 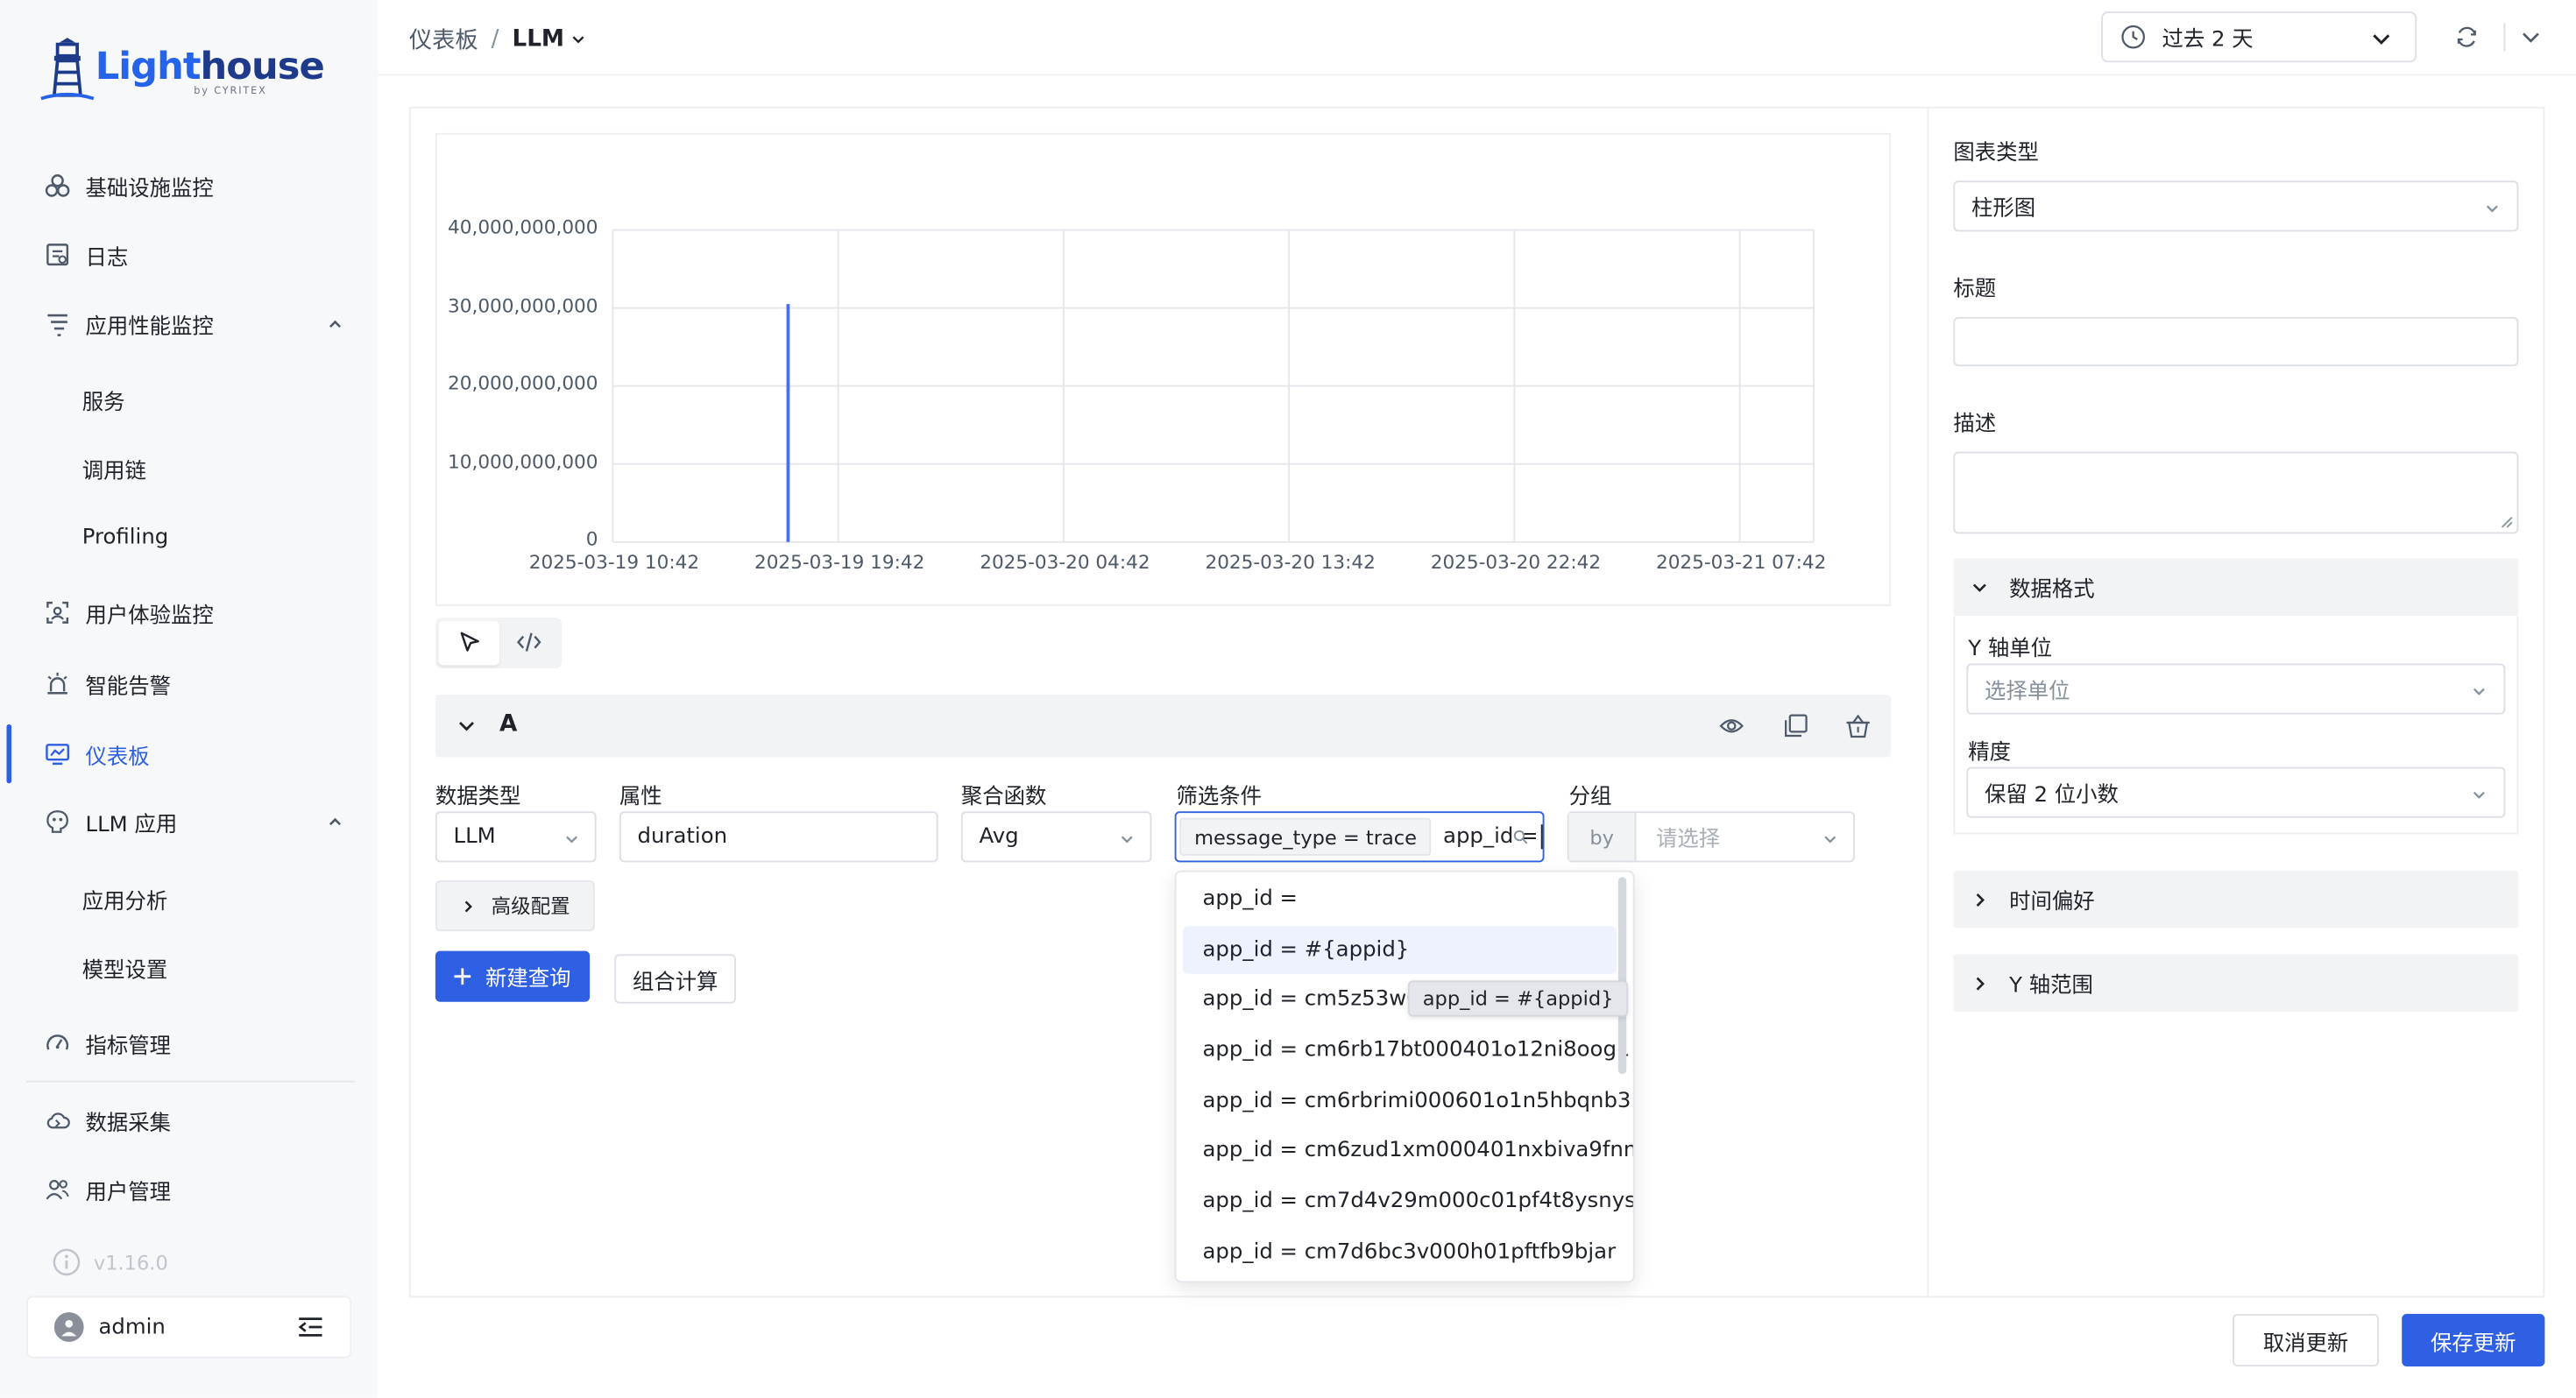 I want to click on filter-tag: message_type = trace, so click(x=1305, y=836).